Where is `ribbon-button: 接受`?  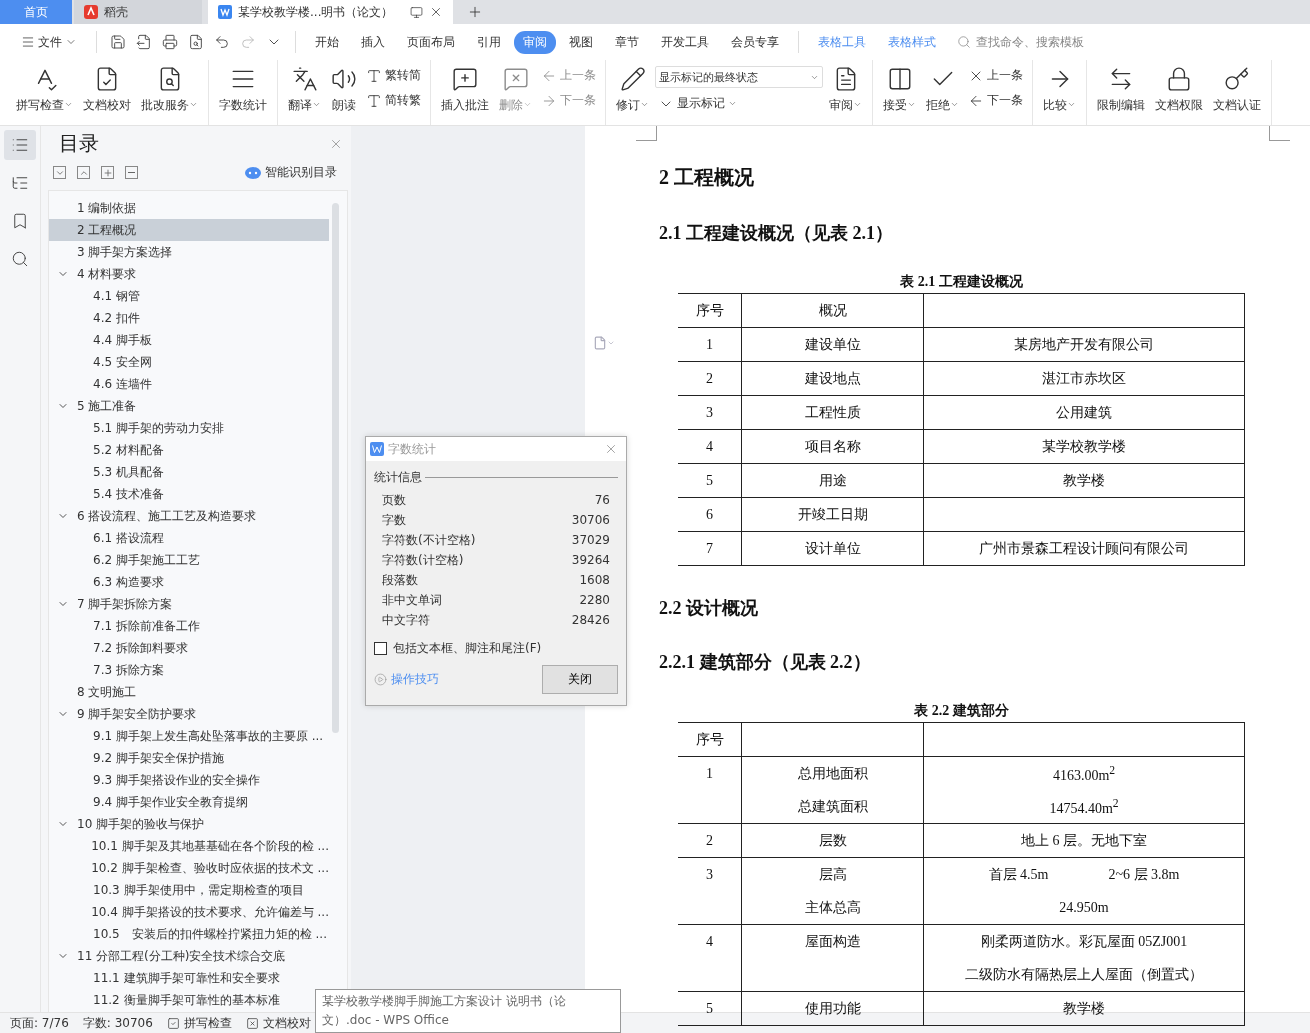
ribbon-button: 接受 is located at coordinates (899, 90).